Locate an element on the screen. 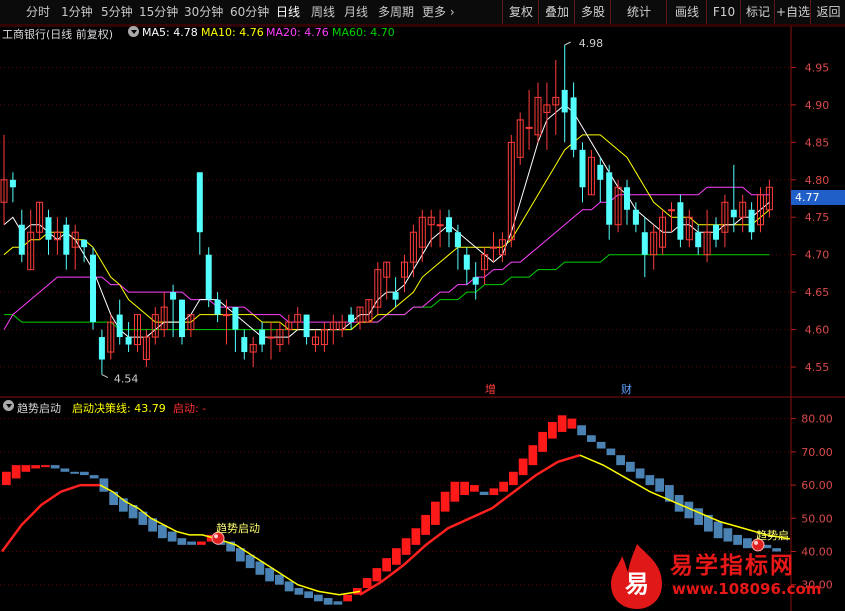  ma20-value: MA20: 4.76 is located at coordinates (297, 32).